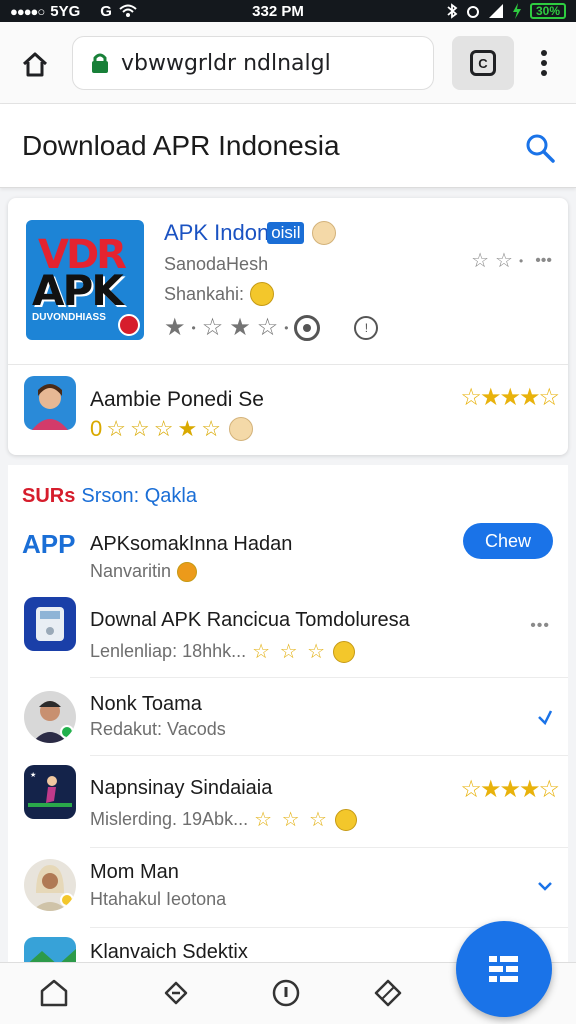 This screenshot has width=576, height=1024. What do you see at coordinates (67, 732) in the screenshot?
I see `online-badge-icon` at bounding box center [67, 732].